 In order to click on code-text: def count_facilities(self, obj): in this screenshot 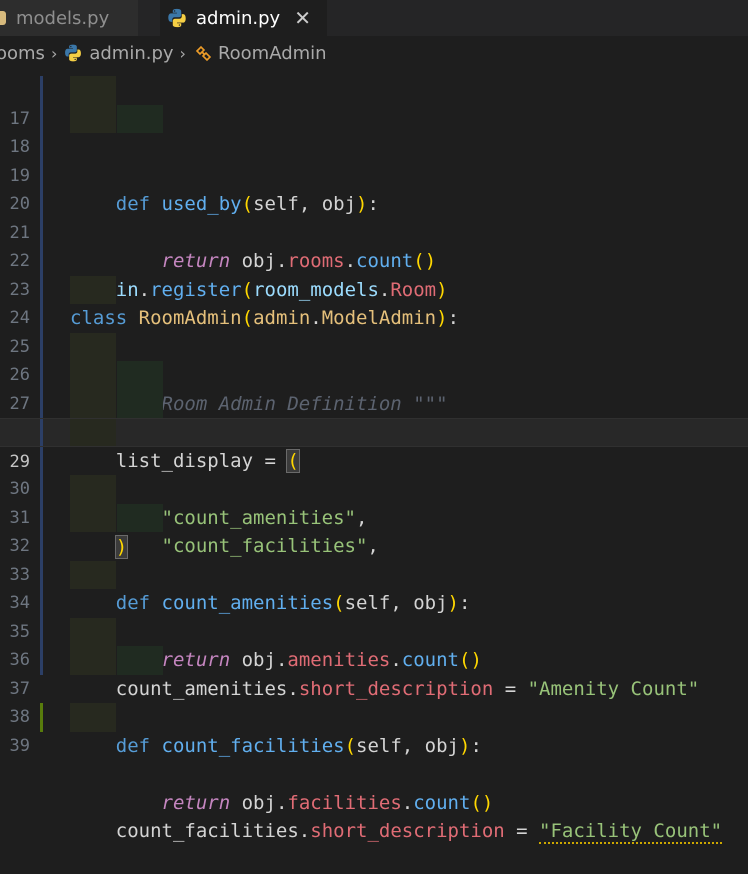, I will do `click(298, 745)`.